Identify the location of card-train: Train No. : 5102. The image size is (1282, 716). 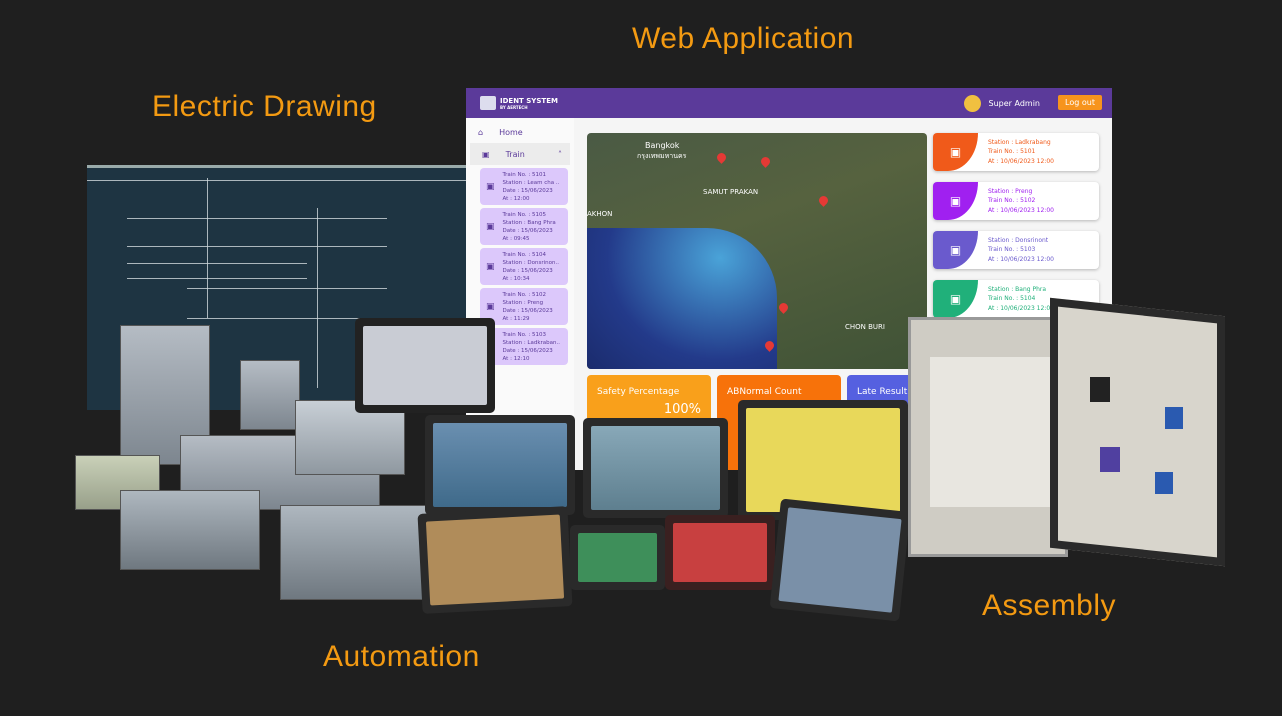
(1012, 201).